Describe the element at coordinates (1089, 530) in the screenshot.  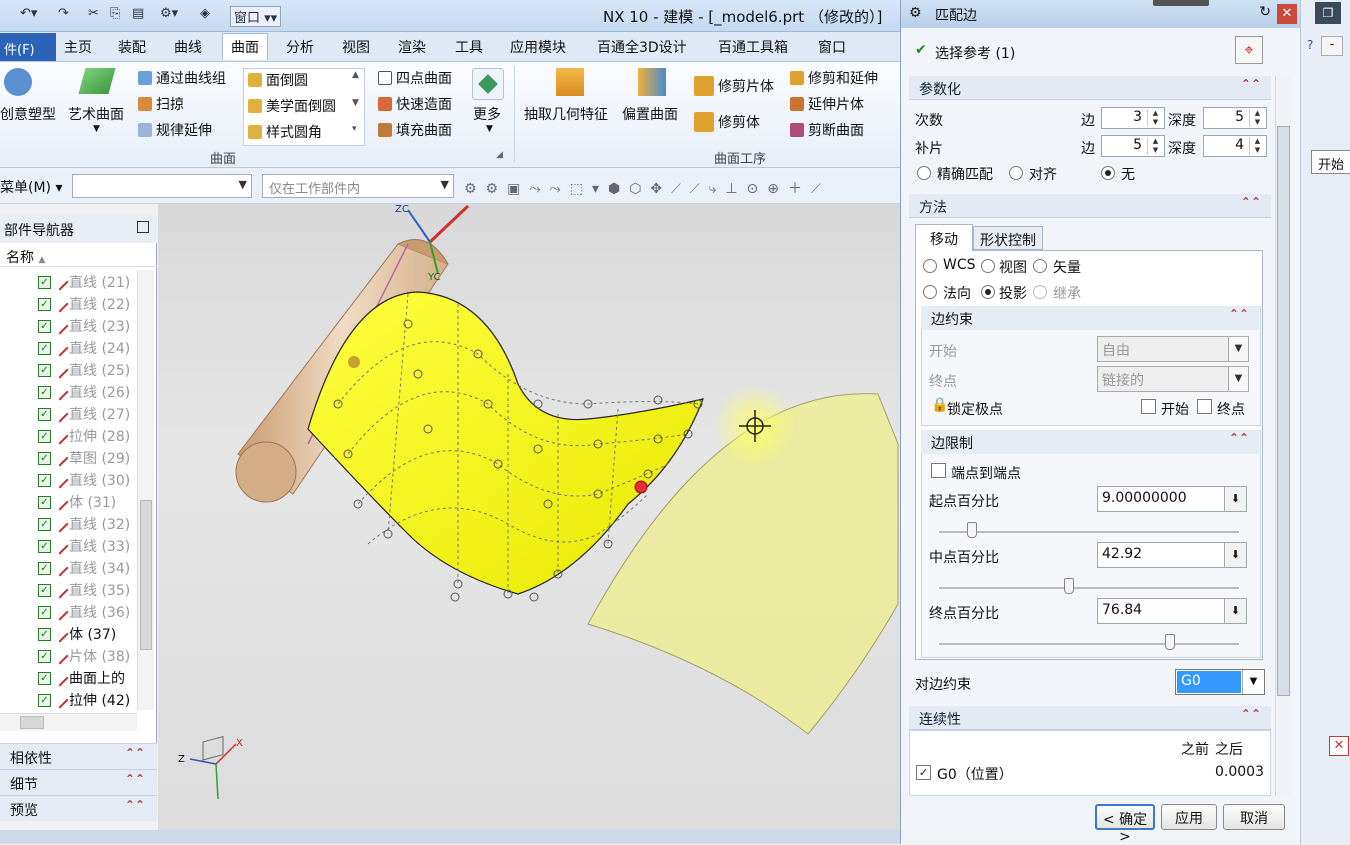
I see `start-pct-slider` at that location.